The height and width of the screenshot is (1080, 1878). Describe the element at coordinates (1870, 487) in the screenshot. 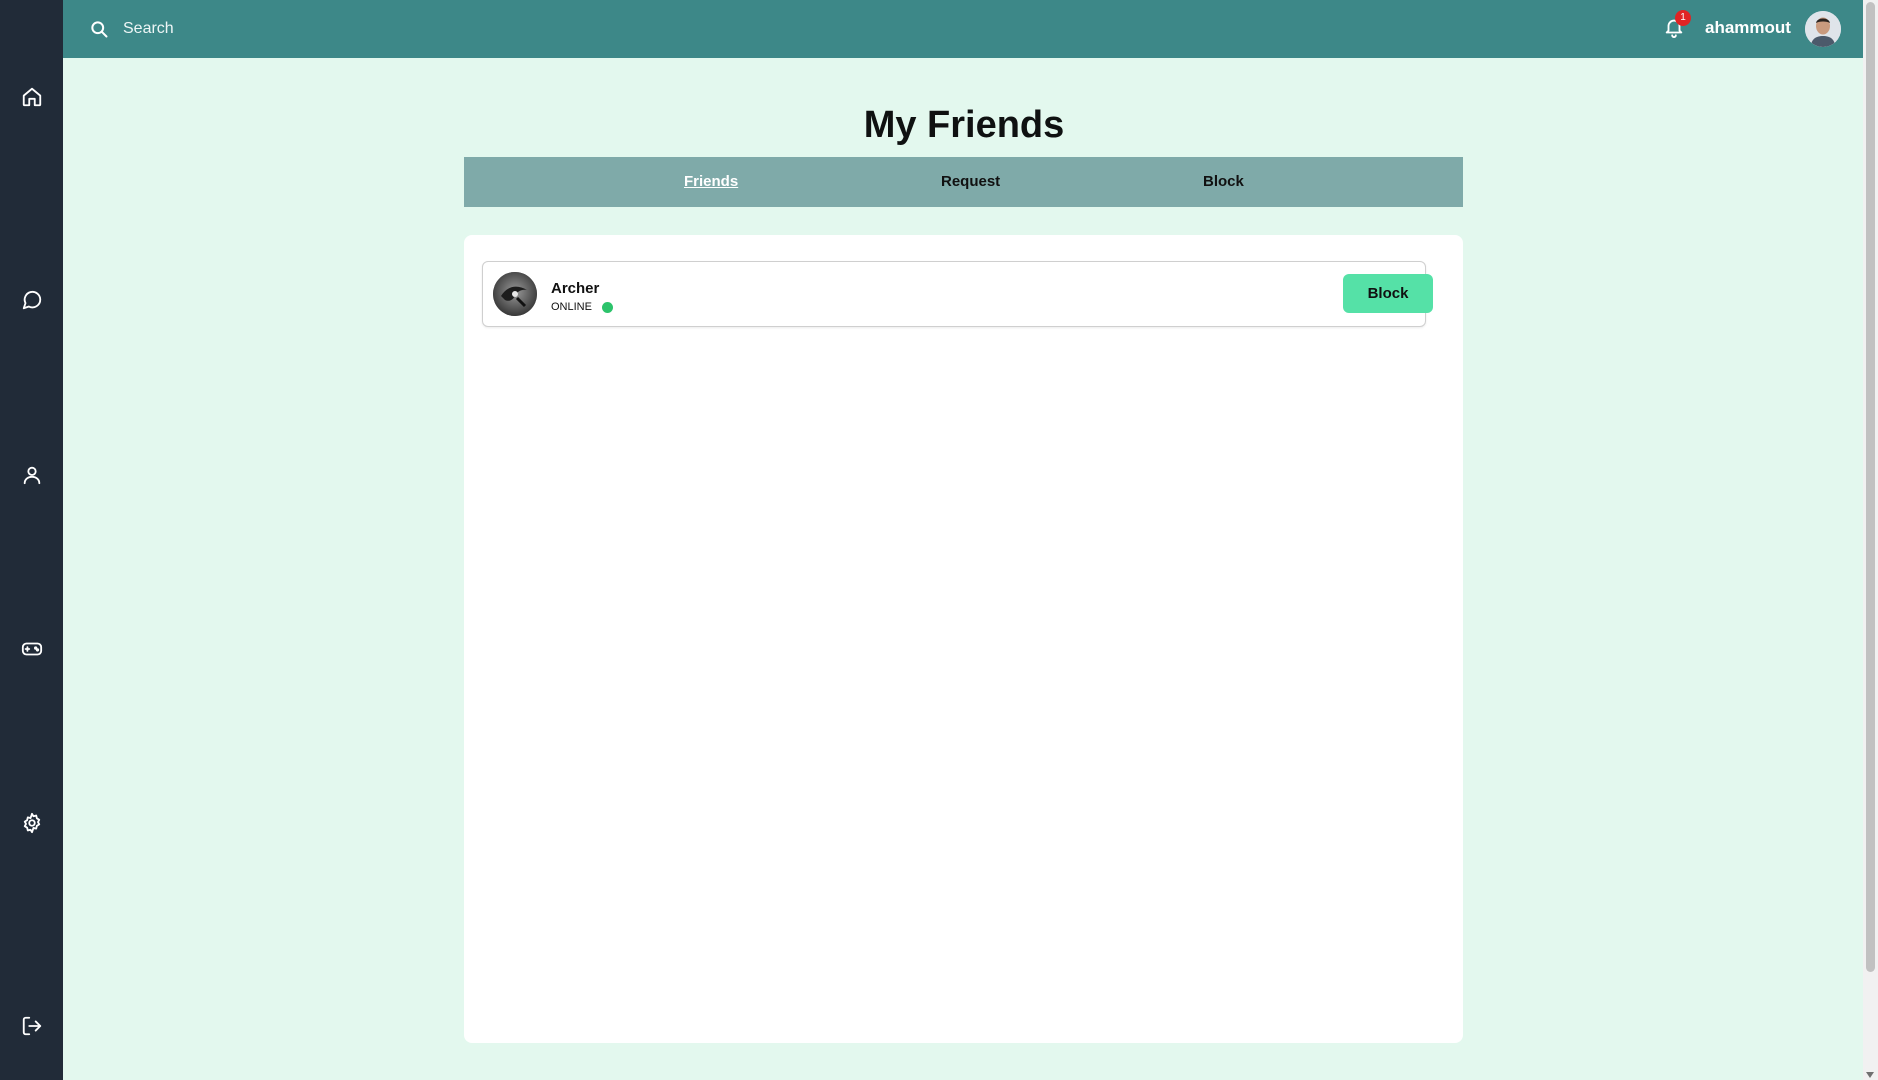

I see `scrollbar-thumb` at that location.